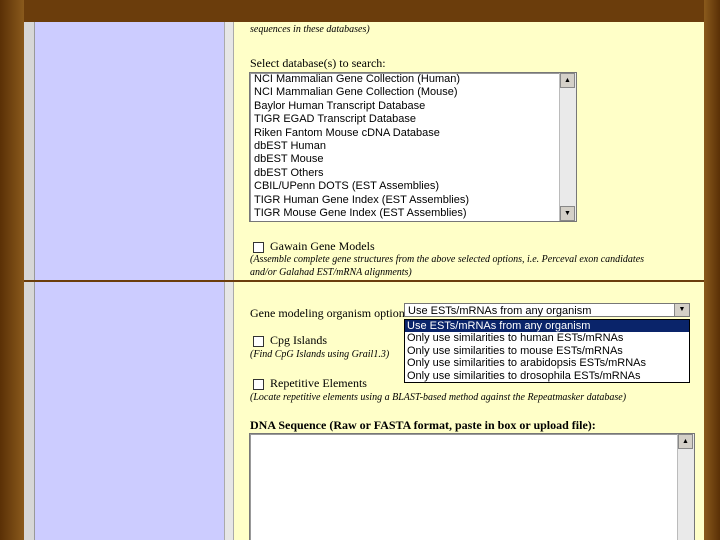 This screenshot has height=540, width=720. I want to click on gawain-checkbox, so click(258, 247).